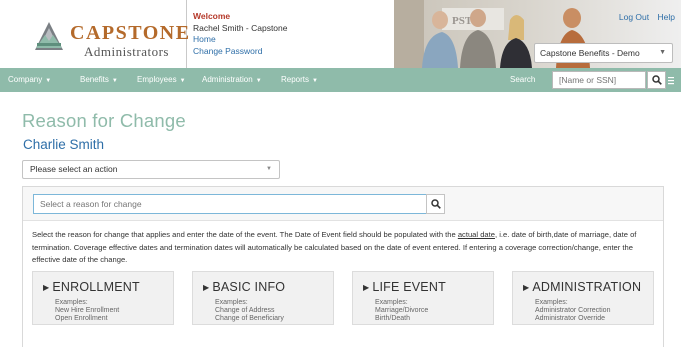 This screenshot has width=681, height=347. Describe the element at coordinates (74, 169) in the screenshot. I see `action-select-value: Please select an action` at that location.